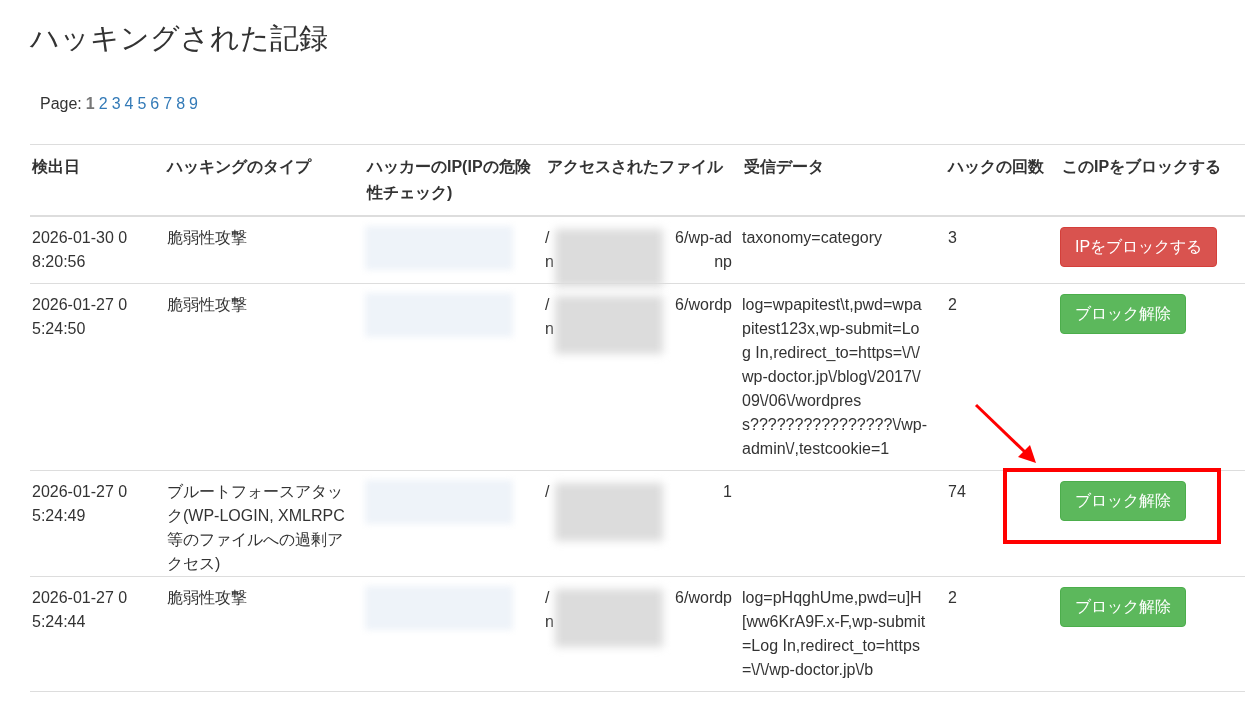  I want to click on page-link: 2, so click(103, 104).